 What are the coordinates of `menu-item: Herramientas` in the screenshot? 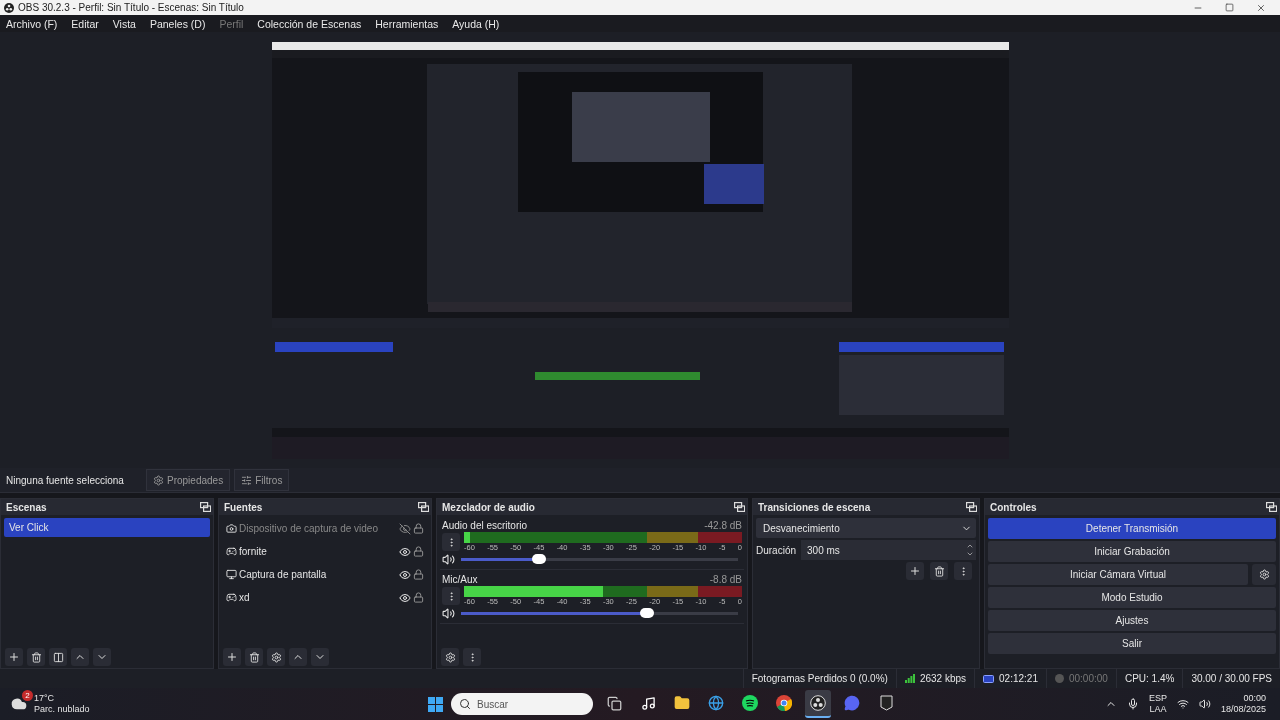 It's located at (407, 23).